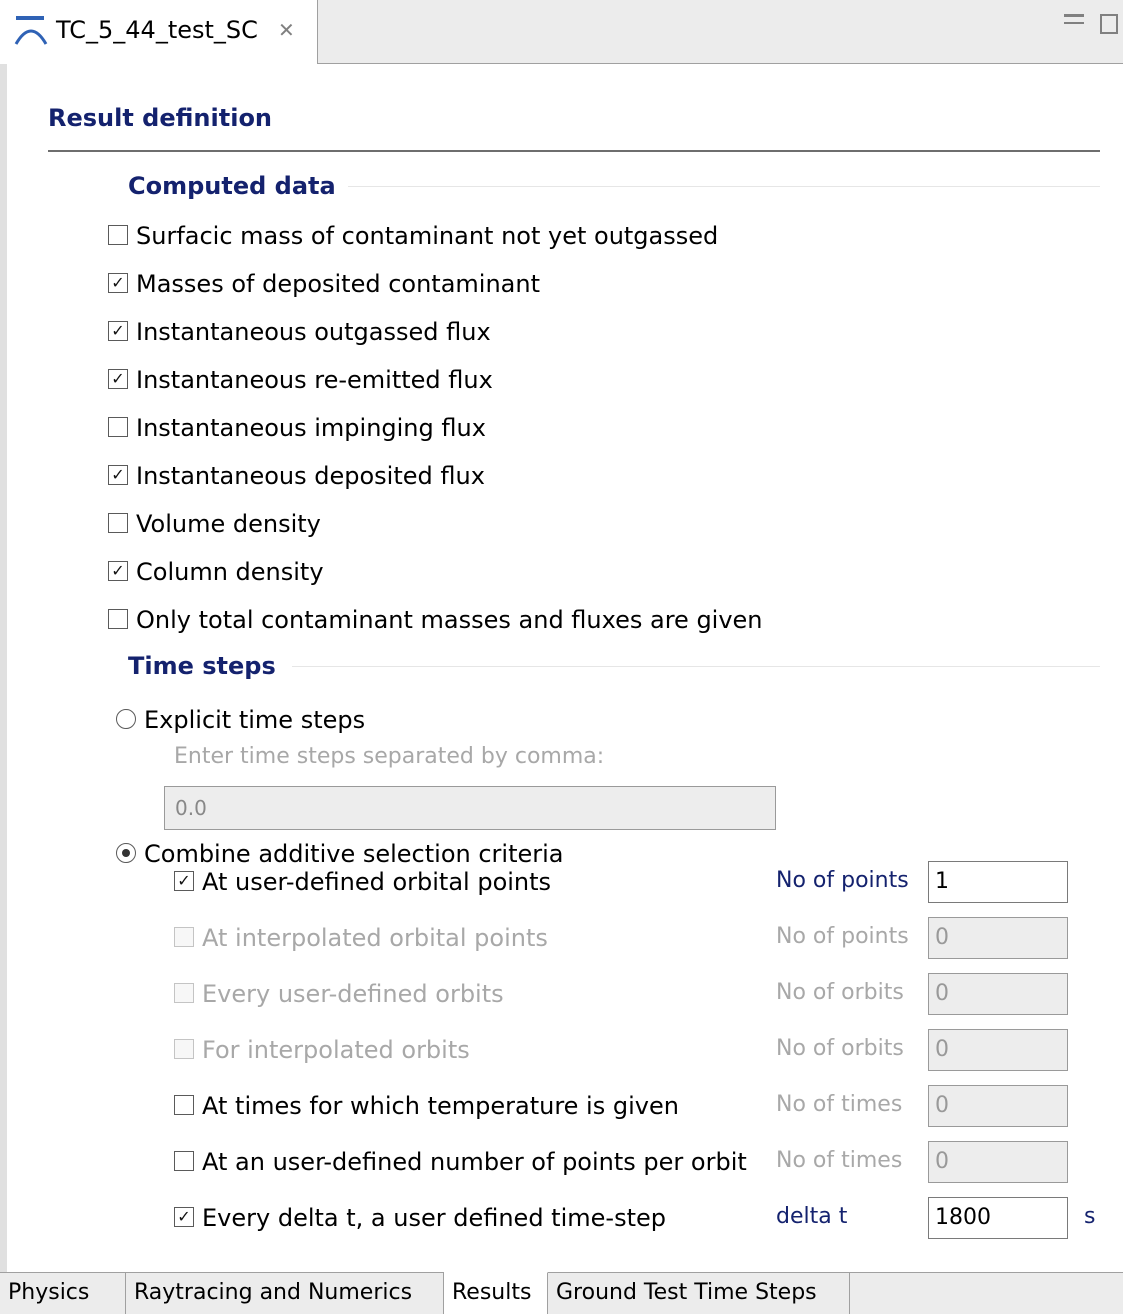 This screenshot has width=1123, height=1314. What do you see at coordinates (314, 380) in the screenshot?
I see `computed-data-option-label: Instantaneous re-emitted flux` at bounding box center [314, 380].